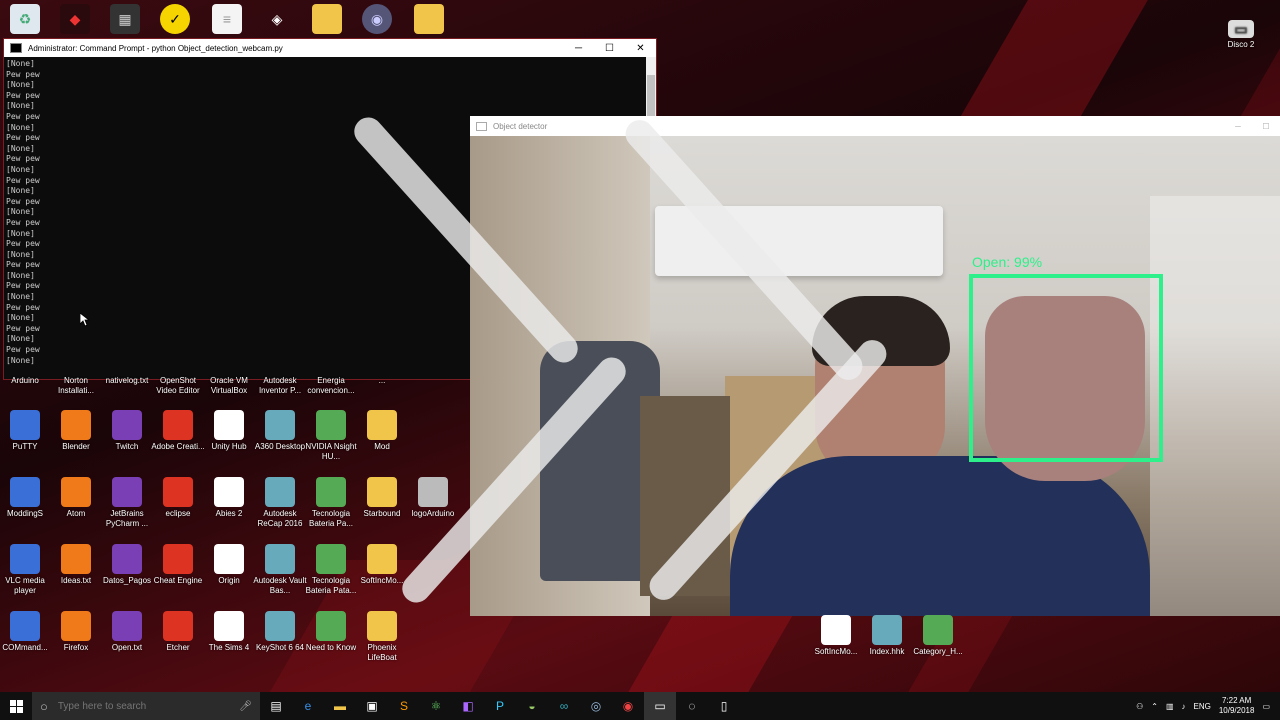 The image size is (1280, 720). What do you see at coordinates (1139, 706) in the screenshot?
I see `people-icon: ⚇` at bounding box center [1139, 706].